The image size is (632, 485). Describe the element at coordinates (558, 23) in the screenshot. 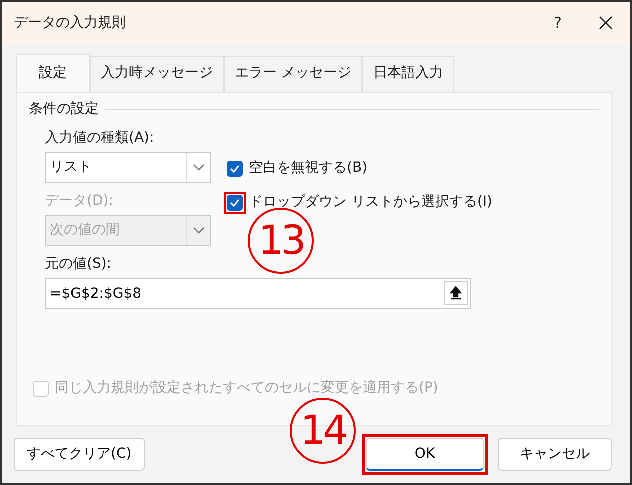

I see `help-button: ?` at that location.